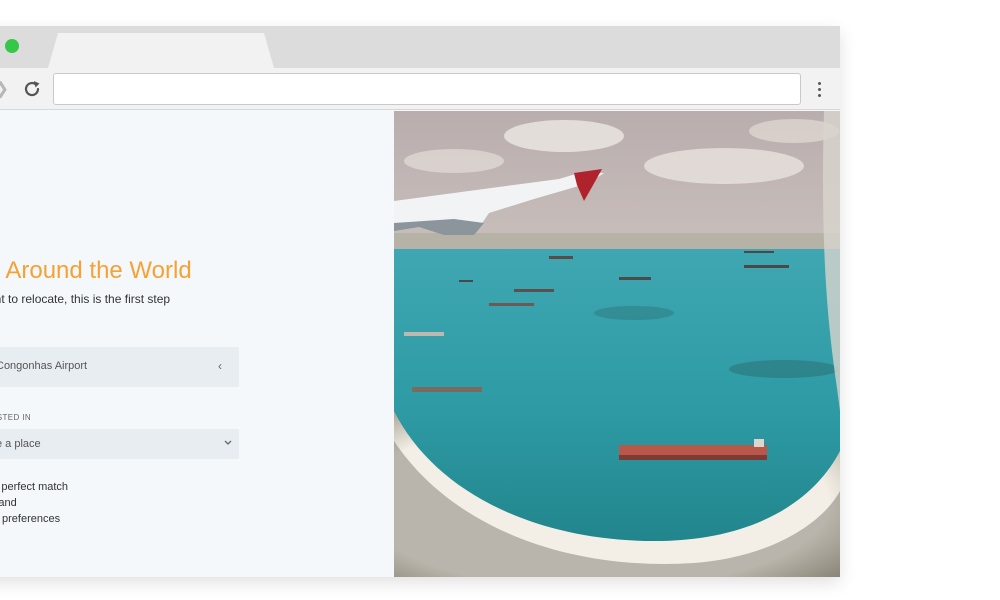  What do you see at coordinates (85, 299) in the screenshot?
I see `page-subtitle: ant to relocate, this is the first step` at bounding box center [85, 299].